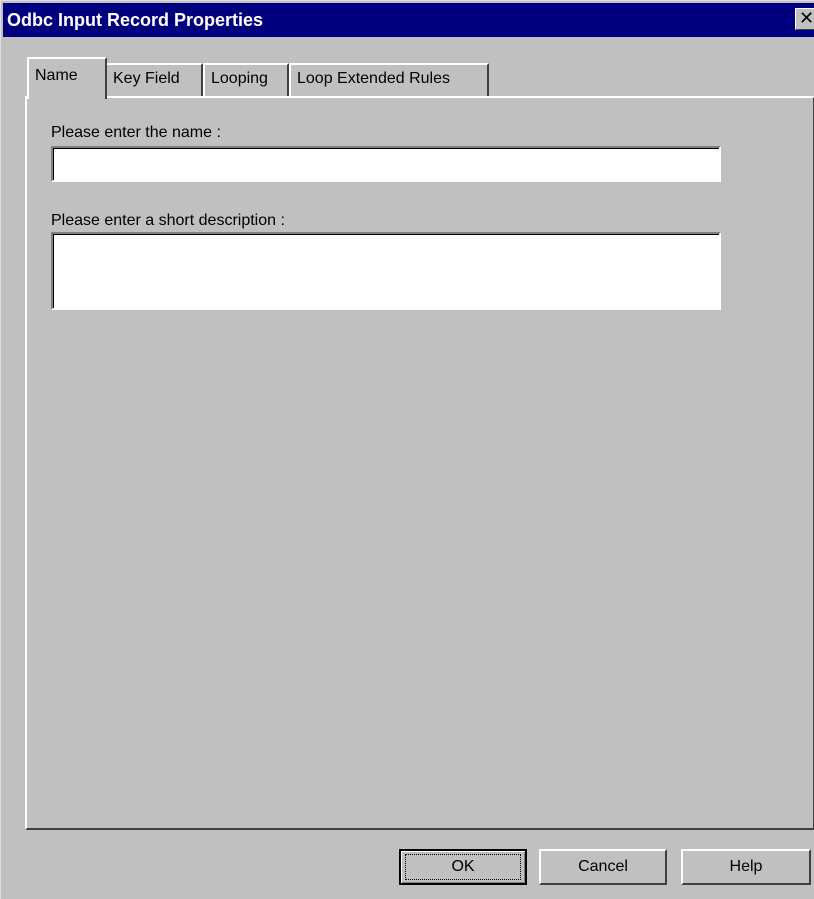 The width and height of the screenshot is (814, 899). Describe the element at coordinates (373, 78) in the screenshot. I see `tab-loop-extended-rules-label: Loop Extended Rules` at that location.